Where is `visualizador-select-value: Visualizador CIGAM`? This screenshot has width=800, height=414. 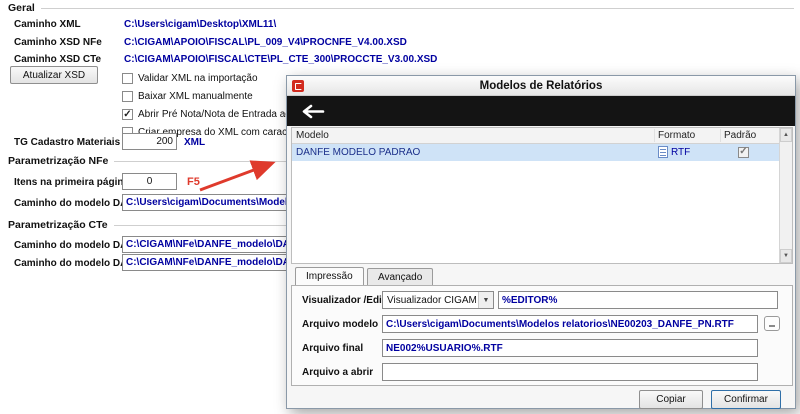 visualizador-select-value: Visualizador CIGAM is located at coordinates (432, 300).